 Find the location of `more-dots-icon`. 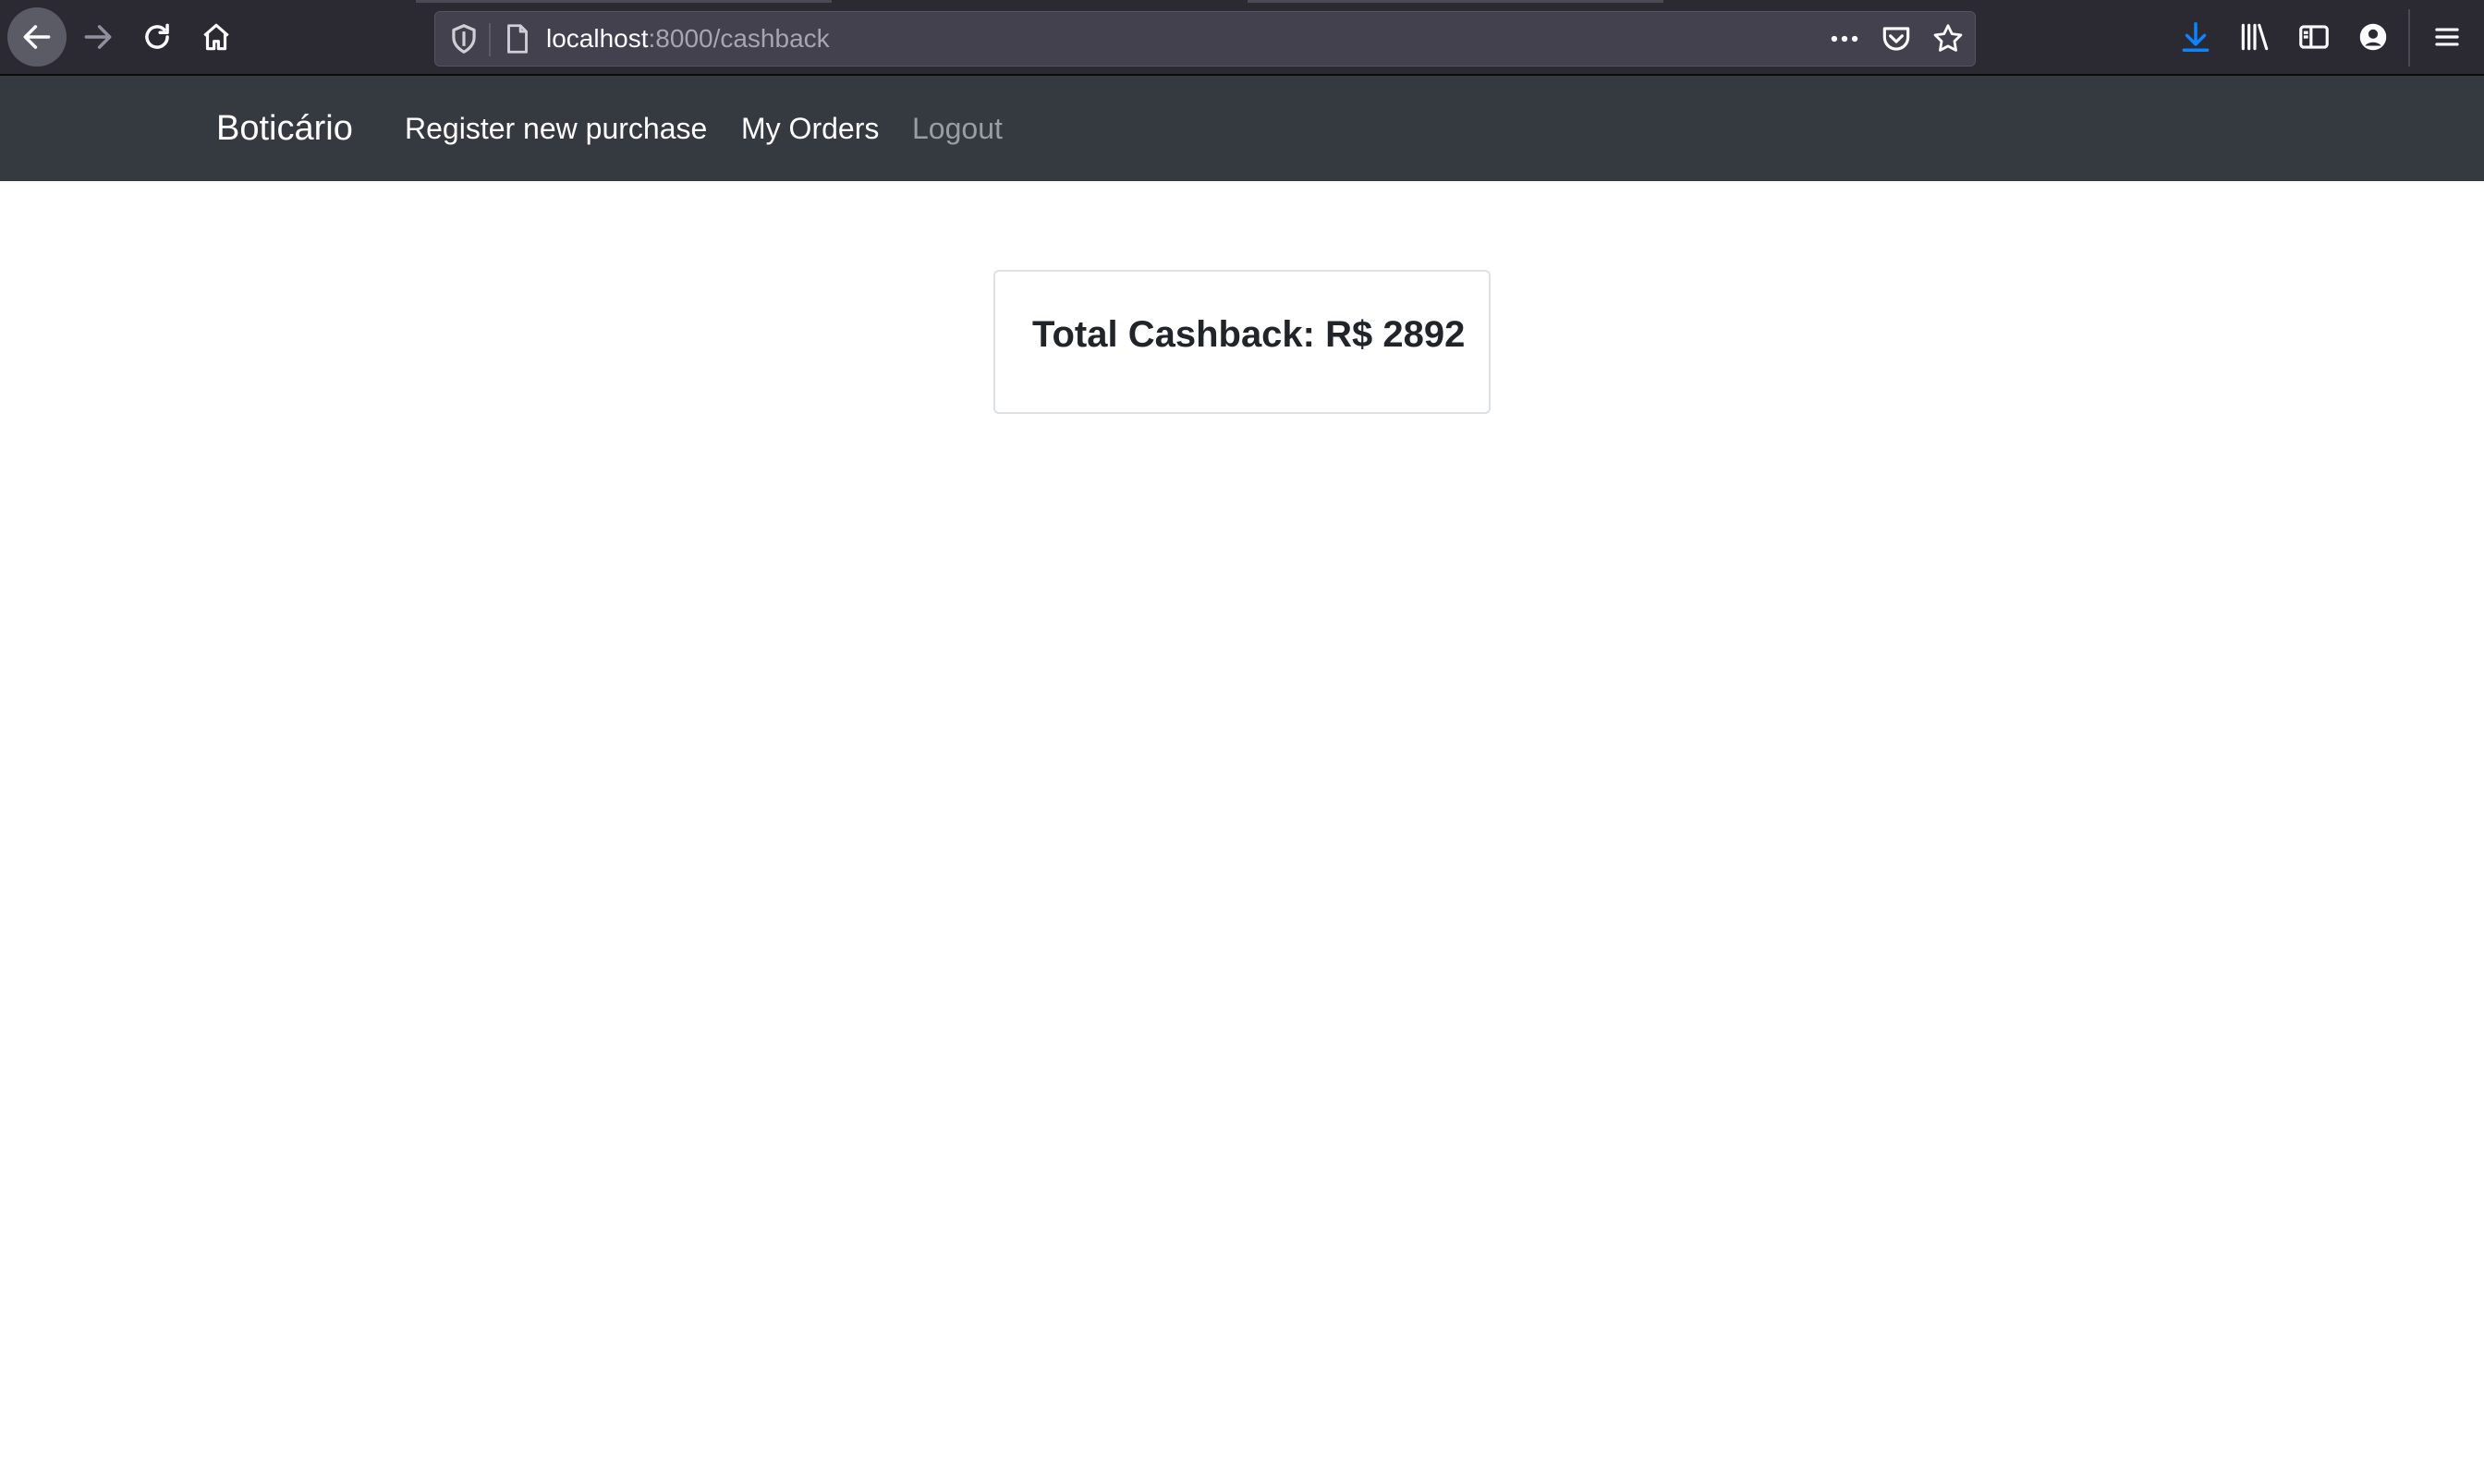

more-dots-icon is located at coordinates (1844, 38).